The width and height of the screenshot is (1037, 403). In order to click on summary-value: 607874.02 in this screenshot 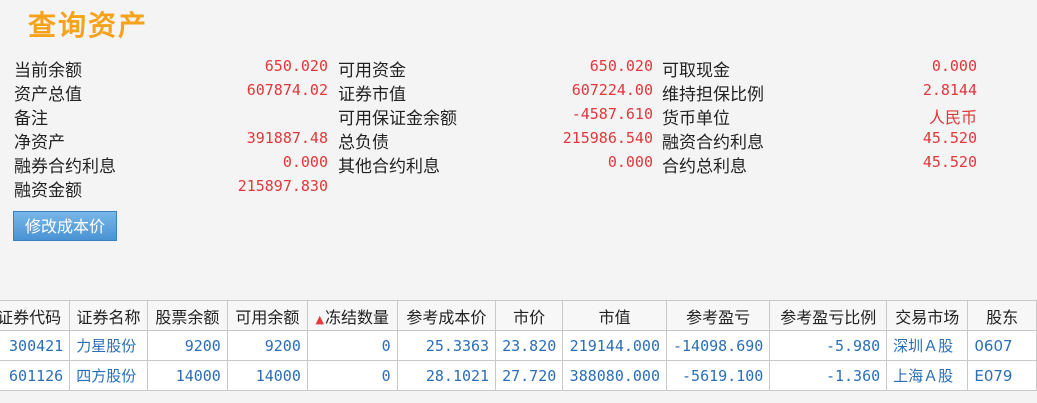, I will do `click(287, 90)`.